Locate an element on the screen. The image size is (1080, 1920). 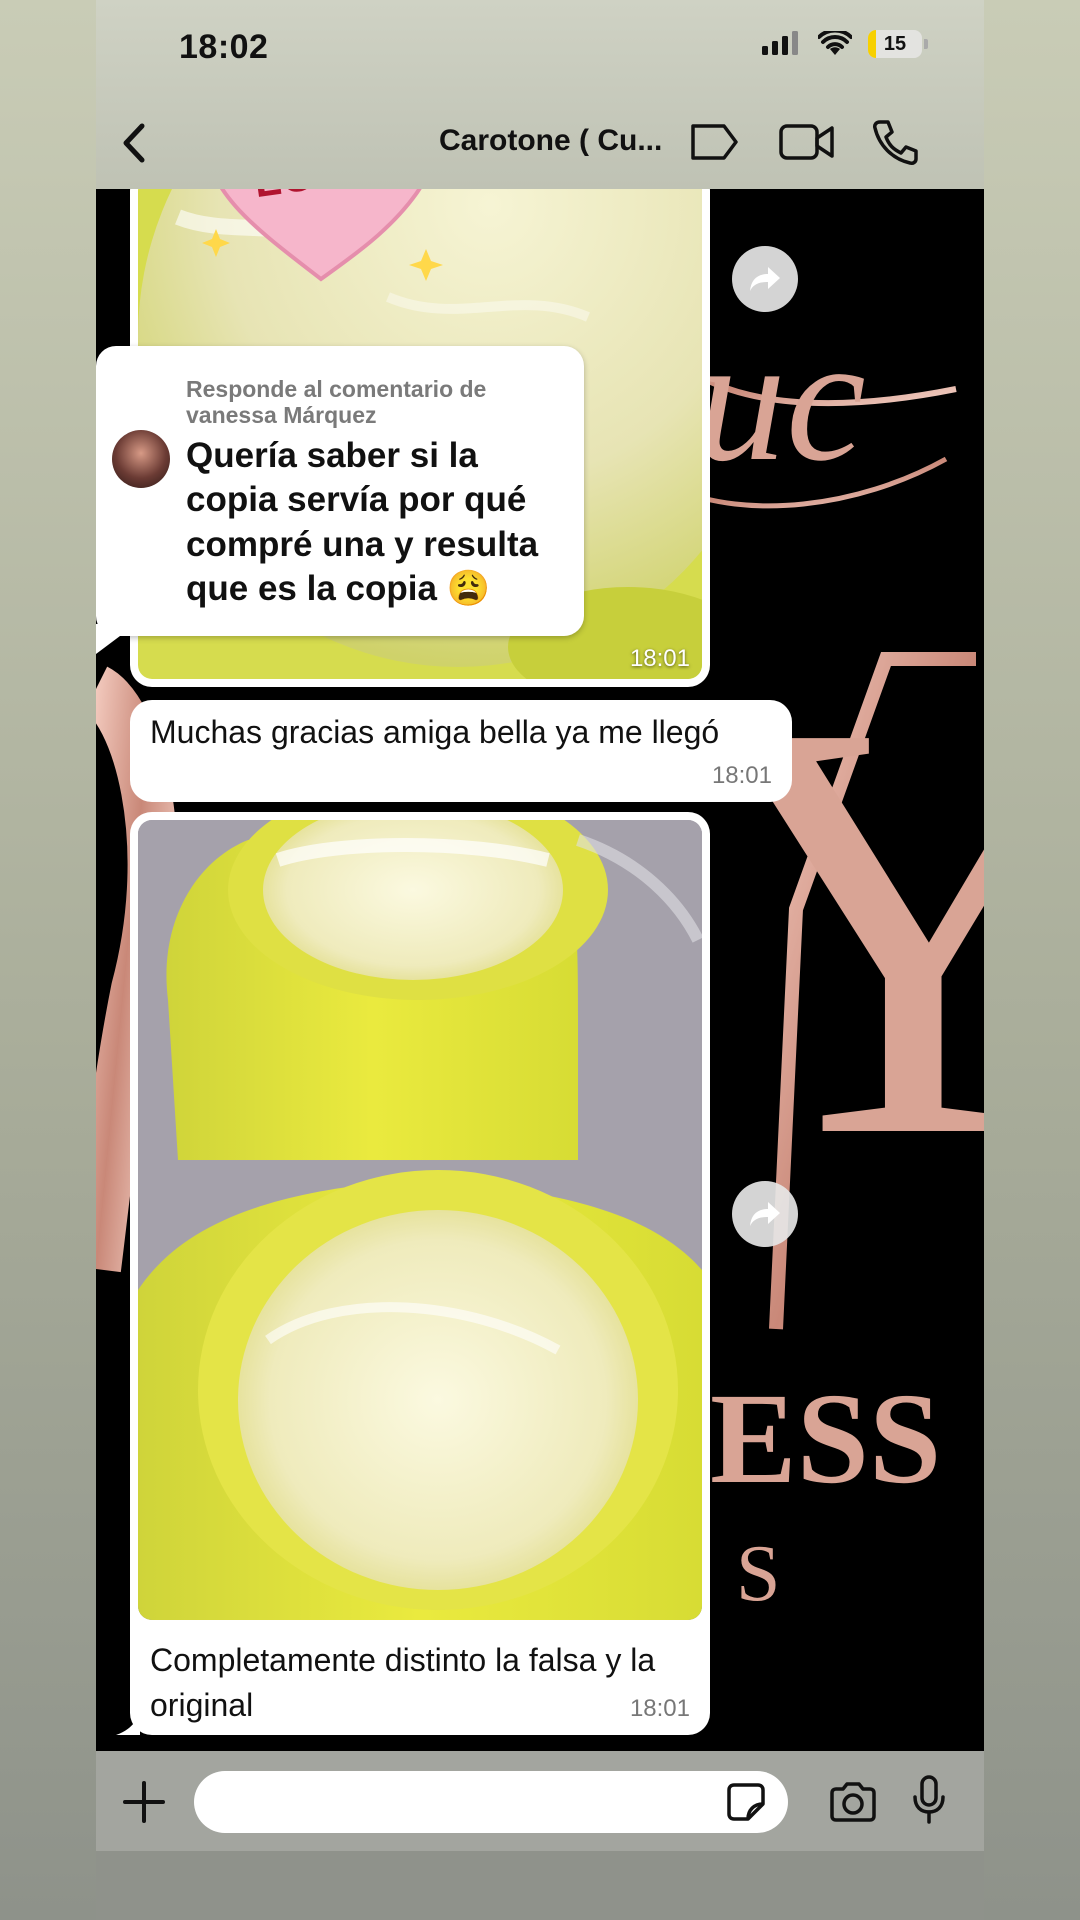
wallpaper-script-text: uc is located at coordinates (781, 398).